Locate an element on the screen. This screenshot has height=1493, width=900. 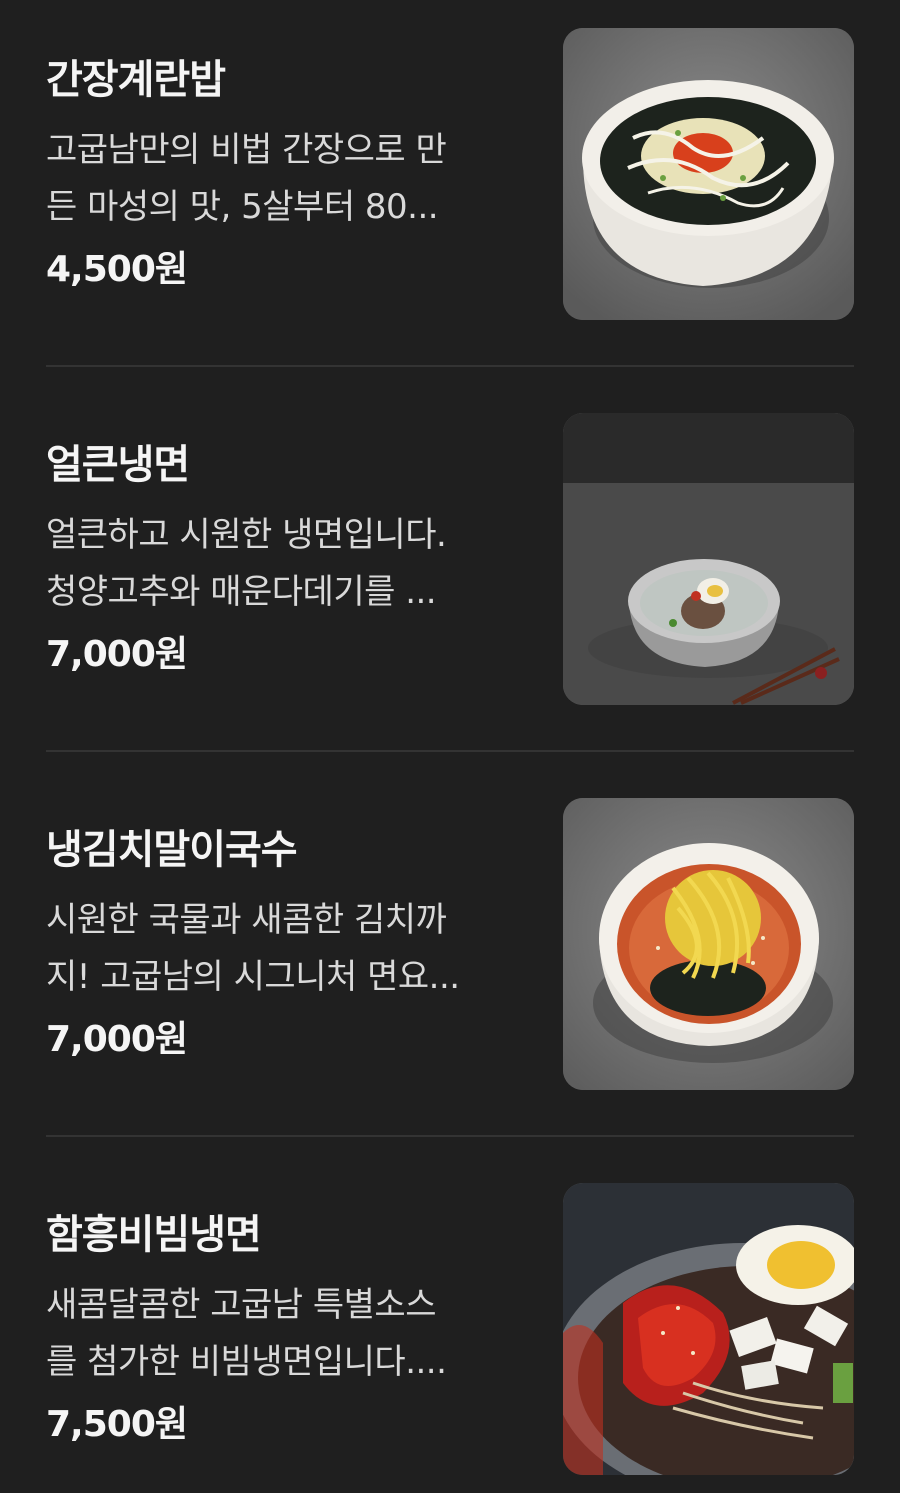
menu-item-name: 함흥비빔냉면 is located at coordinates (154, 1235).